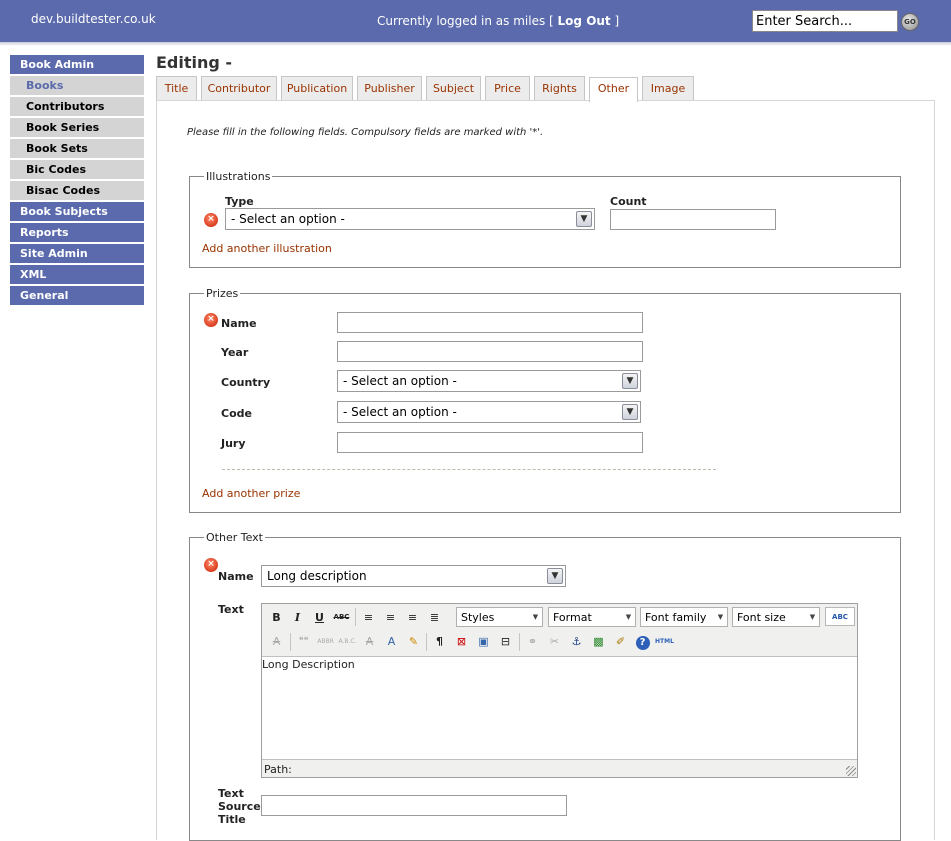  What do you see at coordinates (391, 641) in the screenshot?
I see `insertion-icon: A` at bounding box center [391, 641].